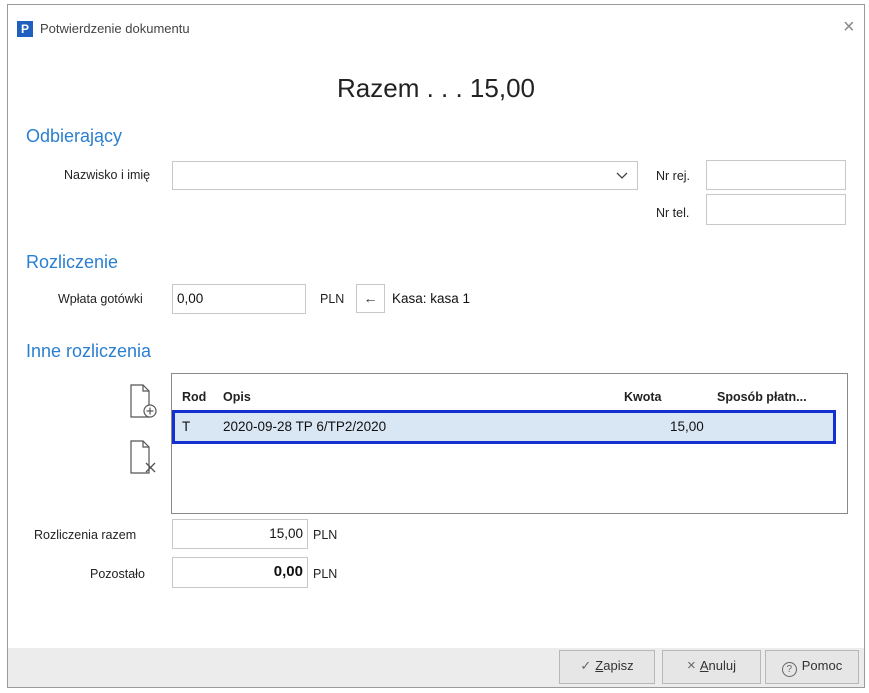 This screenshot has width=869, height=693. Describe the element at coordinates (673, 213) in the screenshot. I see `tel-label: Nr tel.` at that location.